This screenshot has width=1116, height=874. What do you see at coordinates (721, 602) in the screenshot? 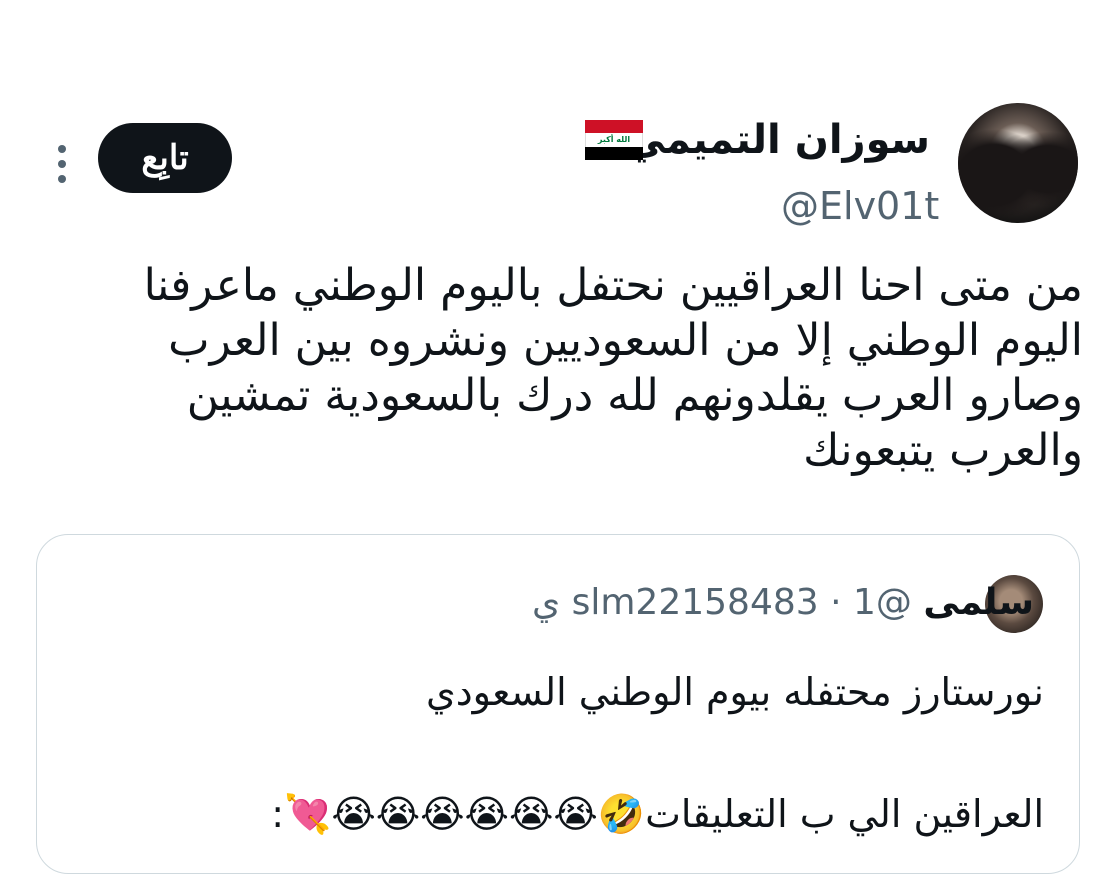
I see `quoted-author-handle-time: @slm22158483 · 1 ي` at bounding box center [721, 602].